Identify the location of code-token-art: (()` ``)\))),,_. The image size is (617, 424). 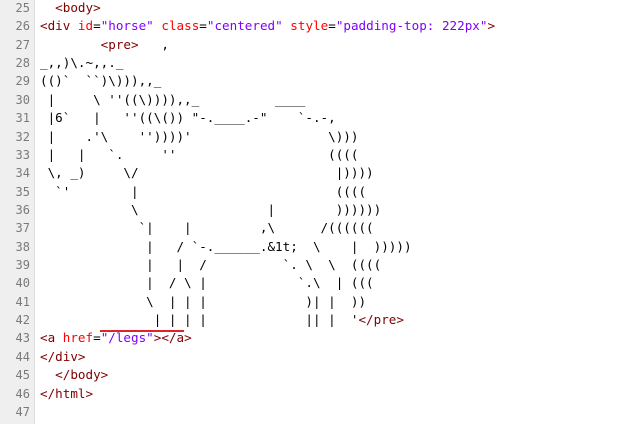
(101, 81).